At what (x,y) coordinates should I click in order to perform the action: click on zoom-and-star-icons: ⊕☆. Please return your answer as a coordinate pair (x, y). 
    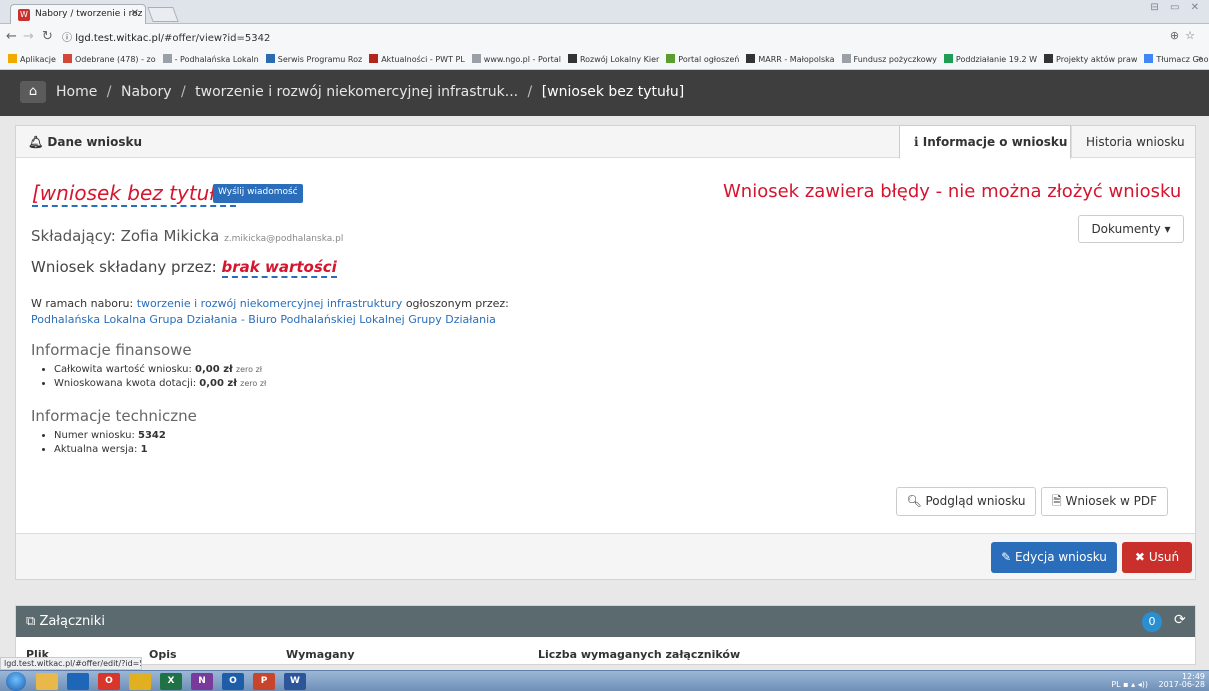
    Looking at the image, I should click on (1185, 35).